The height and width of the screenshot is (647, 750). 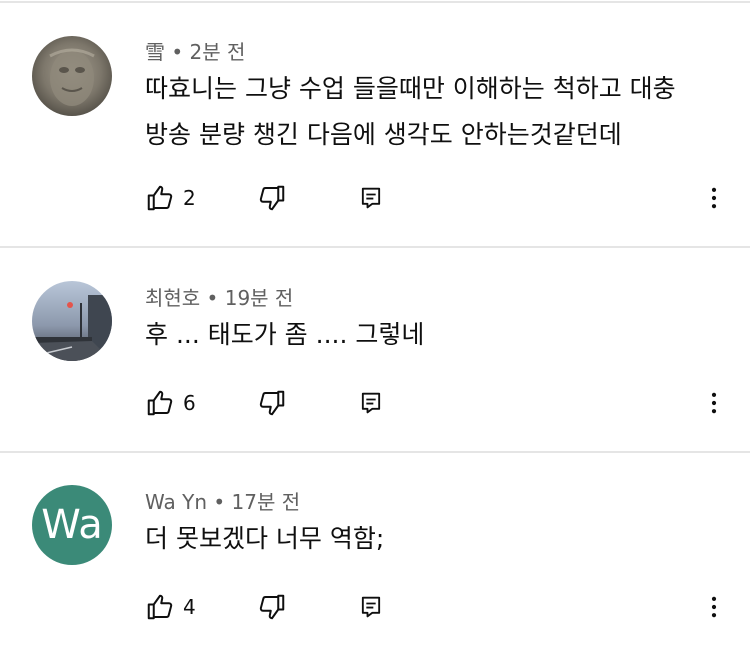 I want to click on comment-meta: 최현호 • 19분 전, so click(x=219, y=296).